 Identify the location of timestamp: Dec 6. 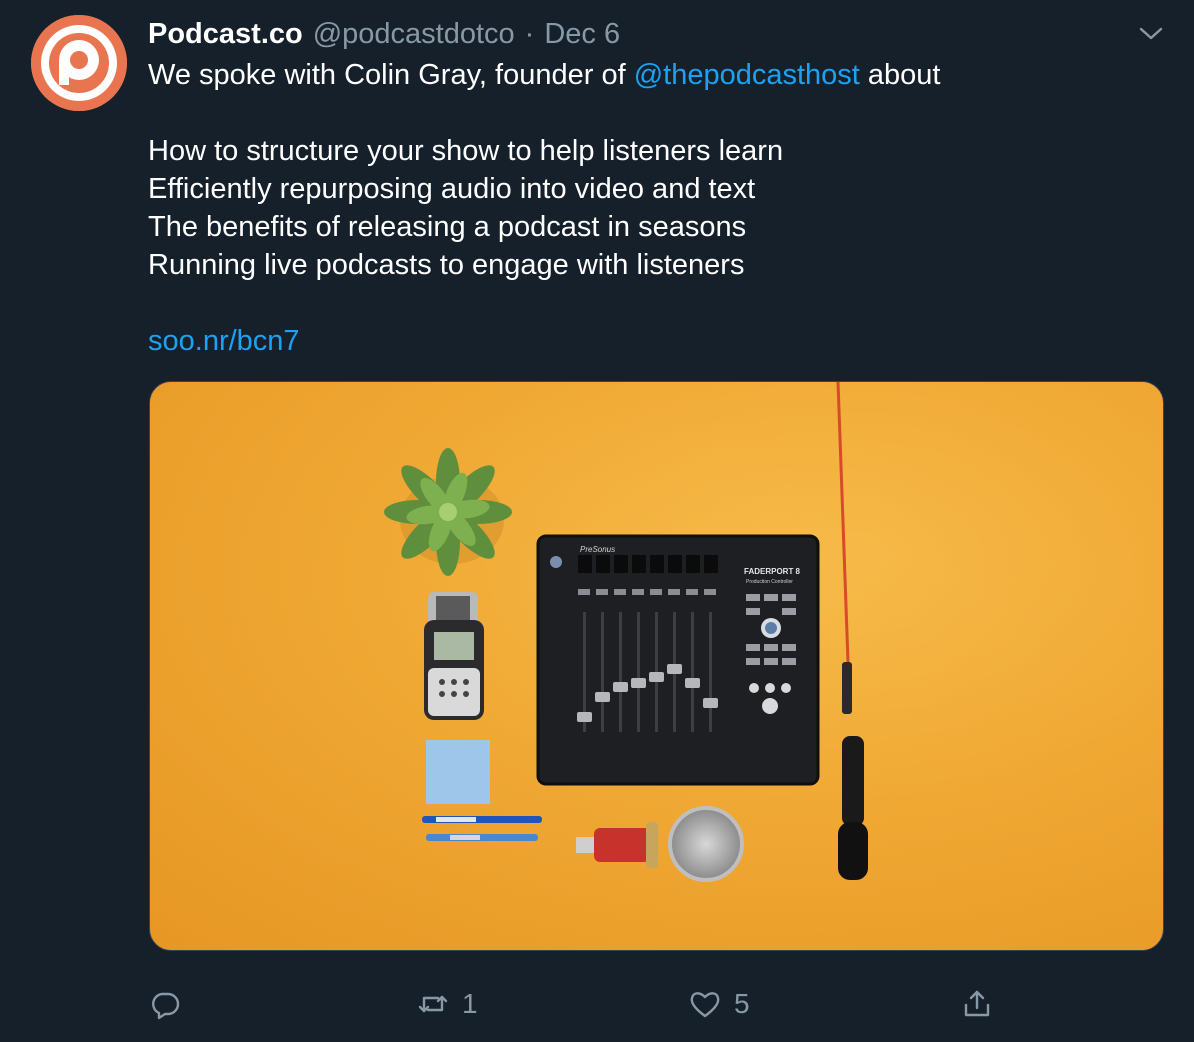
(582, 34).